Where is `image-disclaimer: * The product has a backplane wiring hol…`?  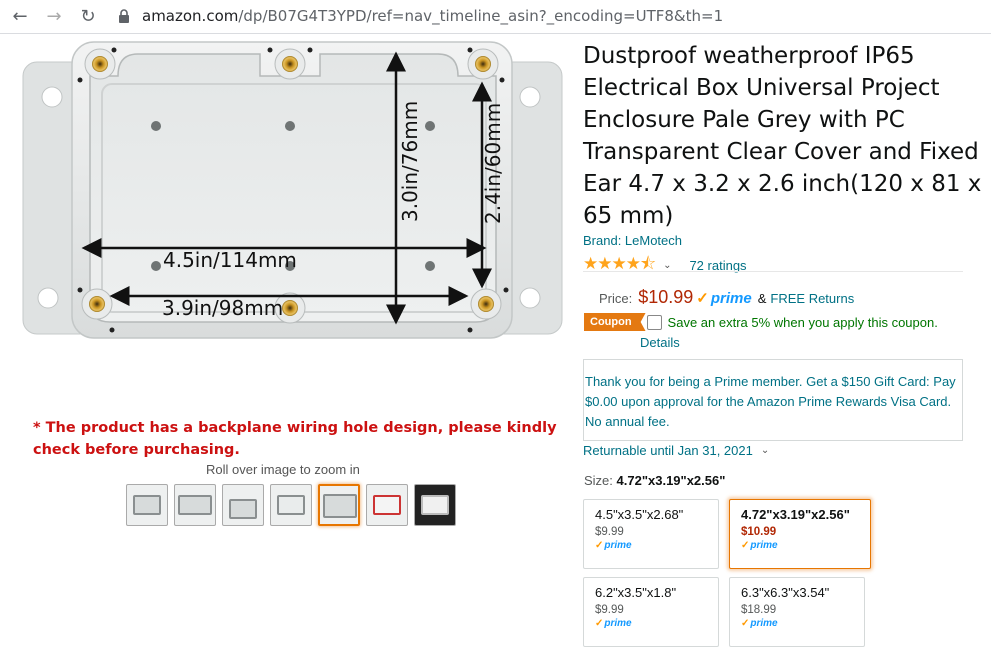
image-disclaimer: * The product has a backplane wiring hol… is located at coordinates (295, 439).